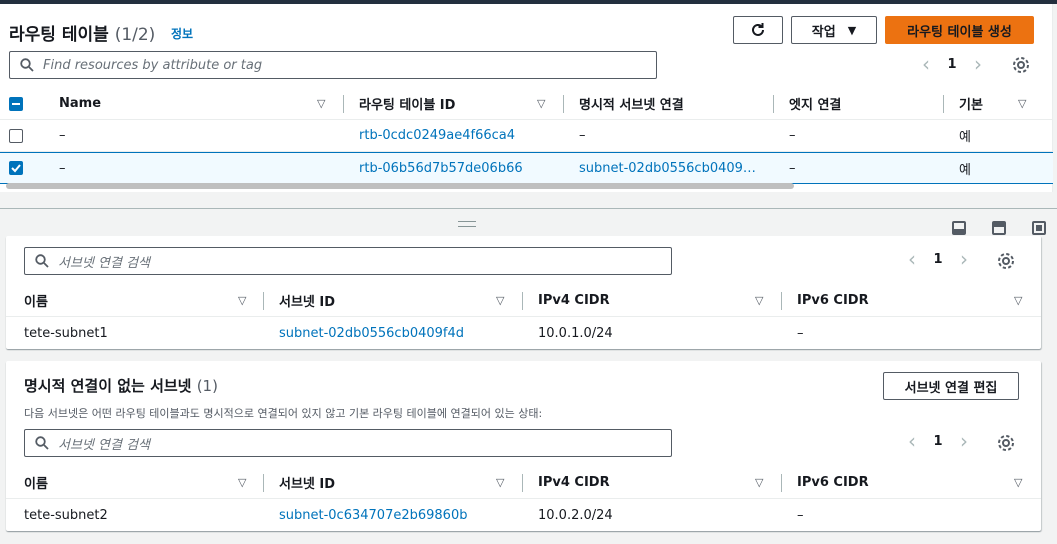  What do you see at coordinates (823, 32) in the screenshot?
I see `actions-label: 작업` at bounding box center [823, 32].